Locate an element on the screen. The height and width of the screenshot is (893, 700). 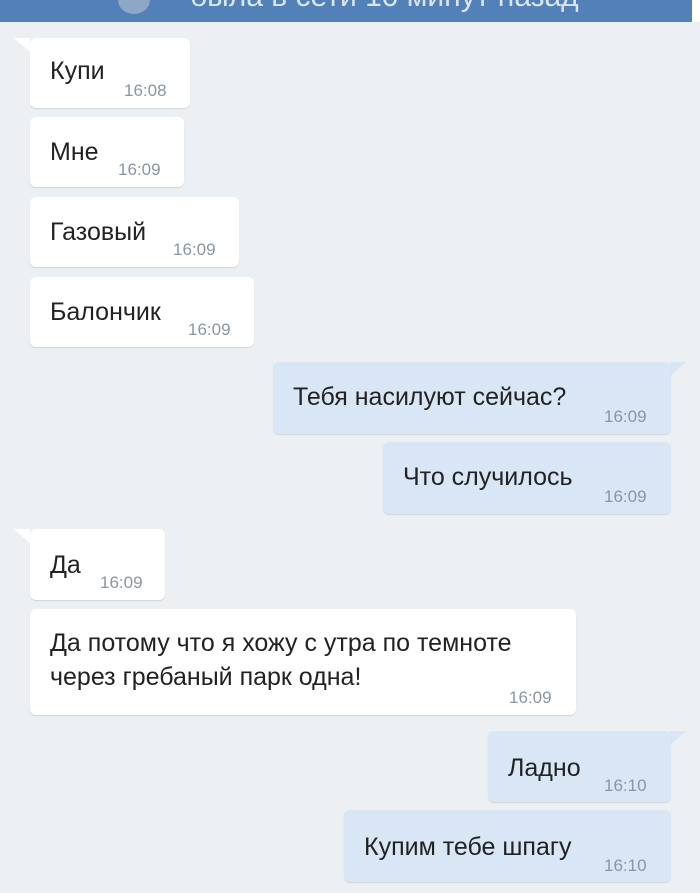
last-seen-status: была в сети 10 минут назад is located at coordinates (384, 7).